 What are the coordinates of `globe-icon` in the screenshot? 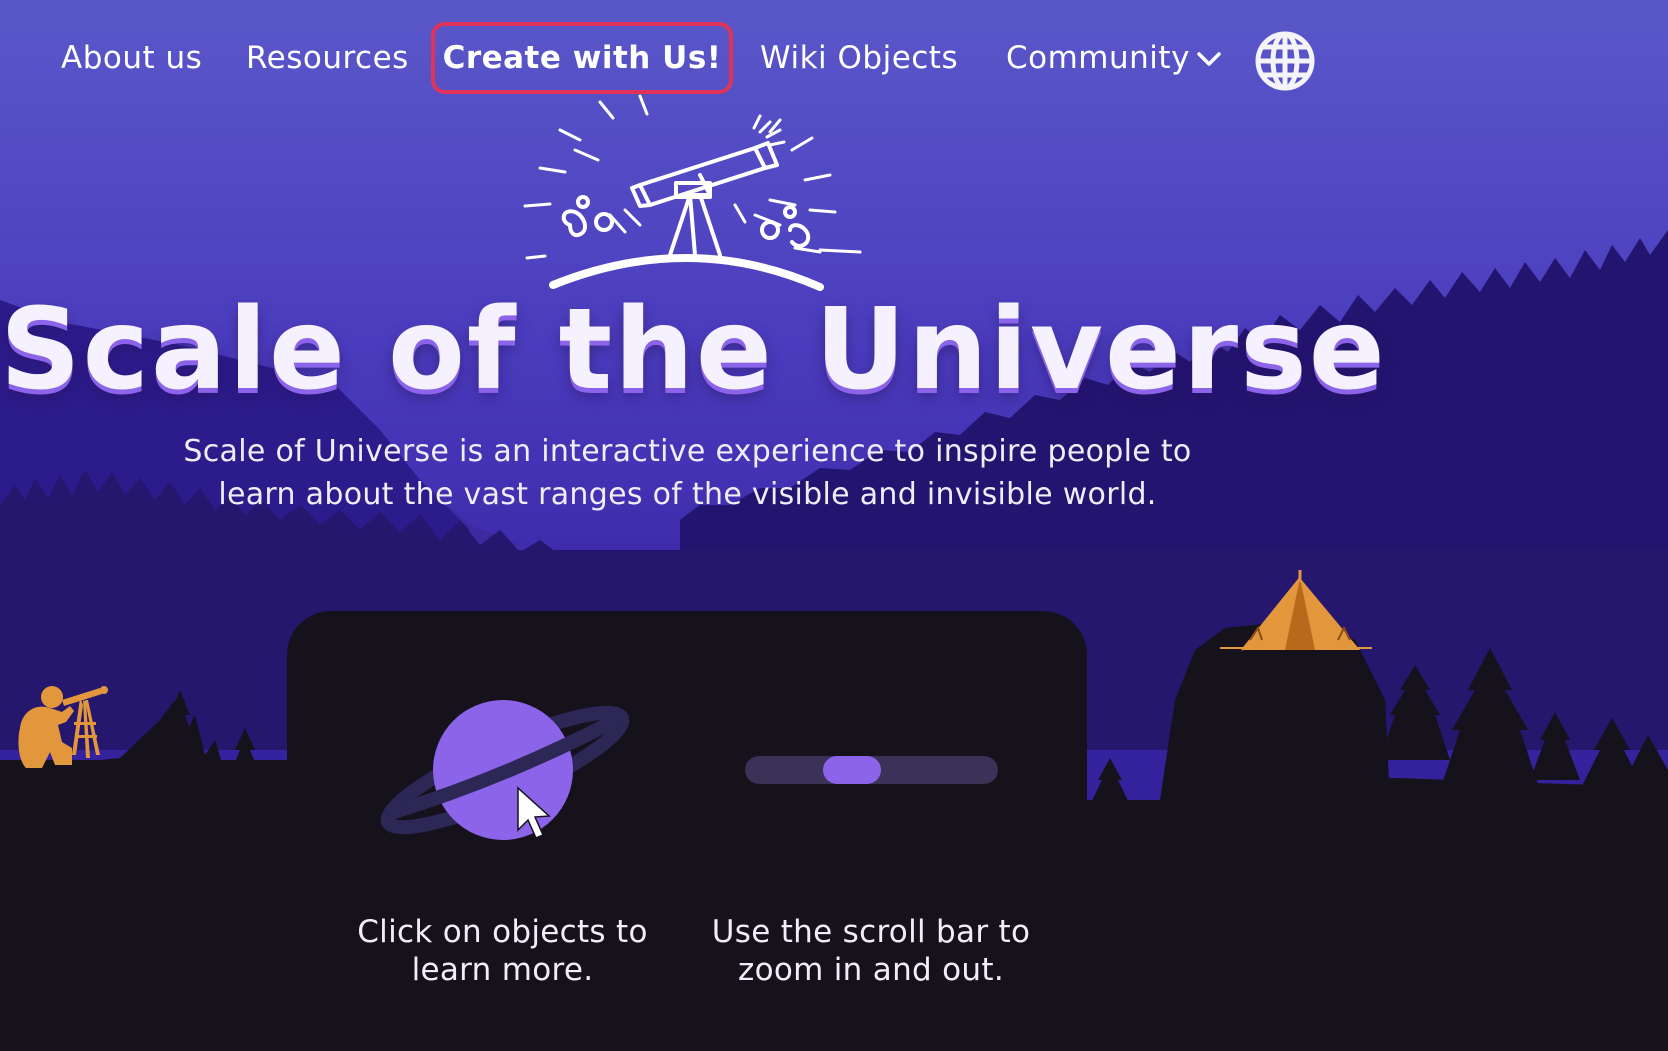 It's located at (1285, 61).